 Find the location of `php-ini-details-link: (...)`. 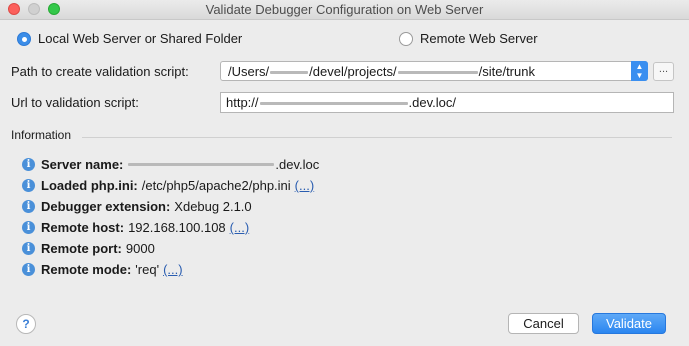

php-ini-details-link: (...) is located at coordinates (305, 185).